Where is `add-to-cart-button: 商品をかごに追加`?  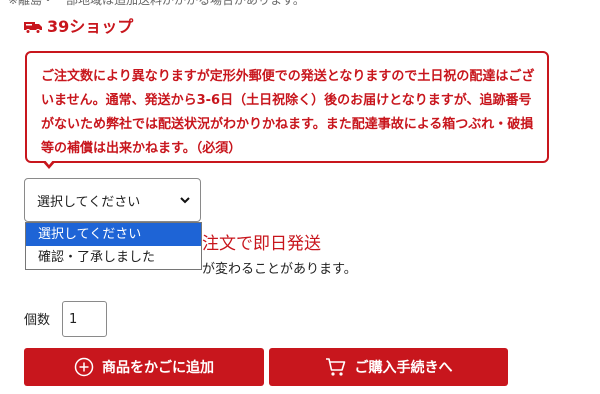 add-to-cart-button: 商品をかごに追加 is located at coordinates (144, 367).